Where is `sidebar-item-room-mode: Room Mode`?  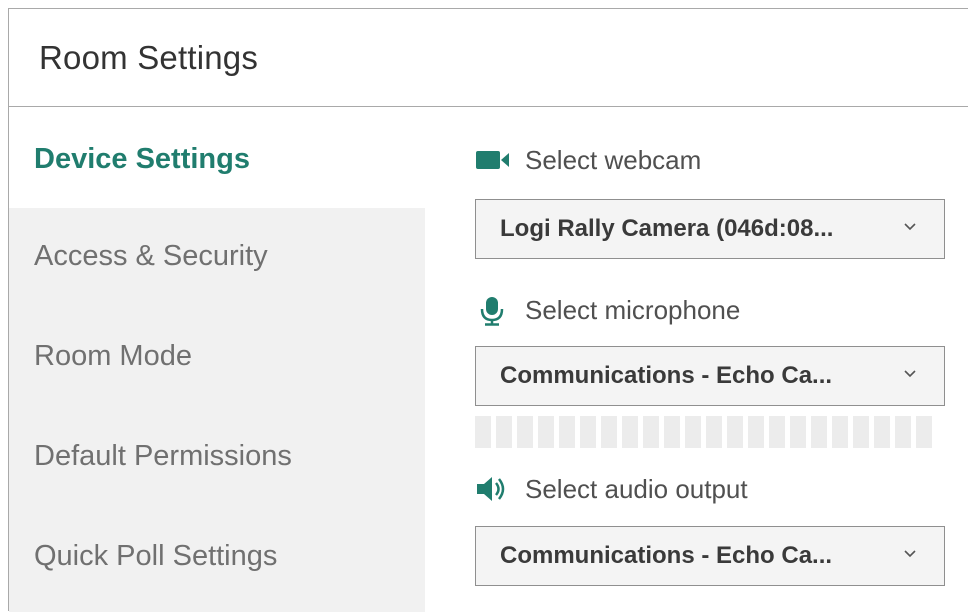
sidebar-item-room-mode: Room Mode is located at coordinates (217, 358).